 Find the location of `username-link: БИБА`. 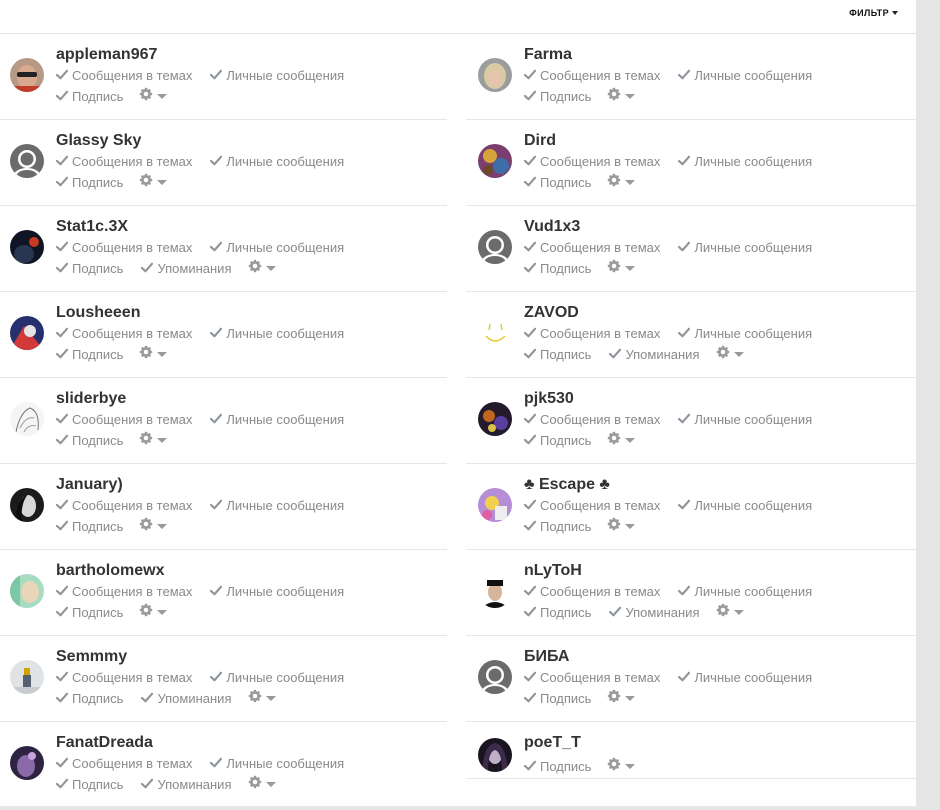

username-link: БИБА is located at coordinates (546, 657).